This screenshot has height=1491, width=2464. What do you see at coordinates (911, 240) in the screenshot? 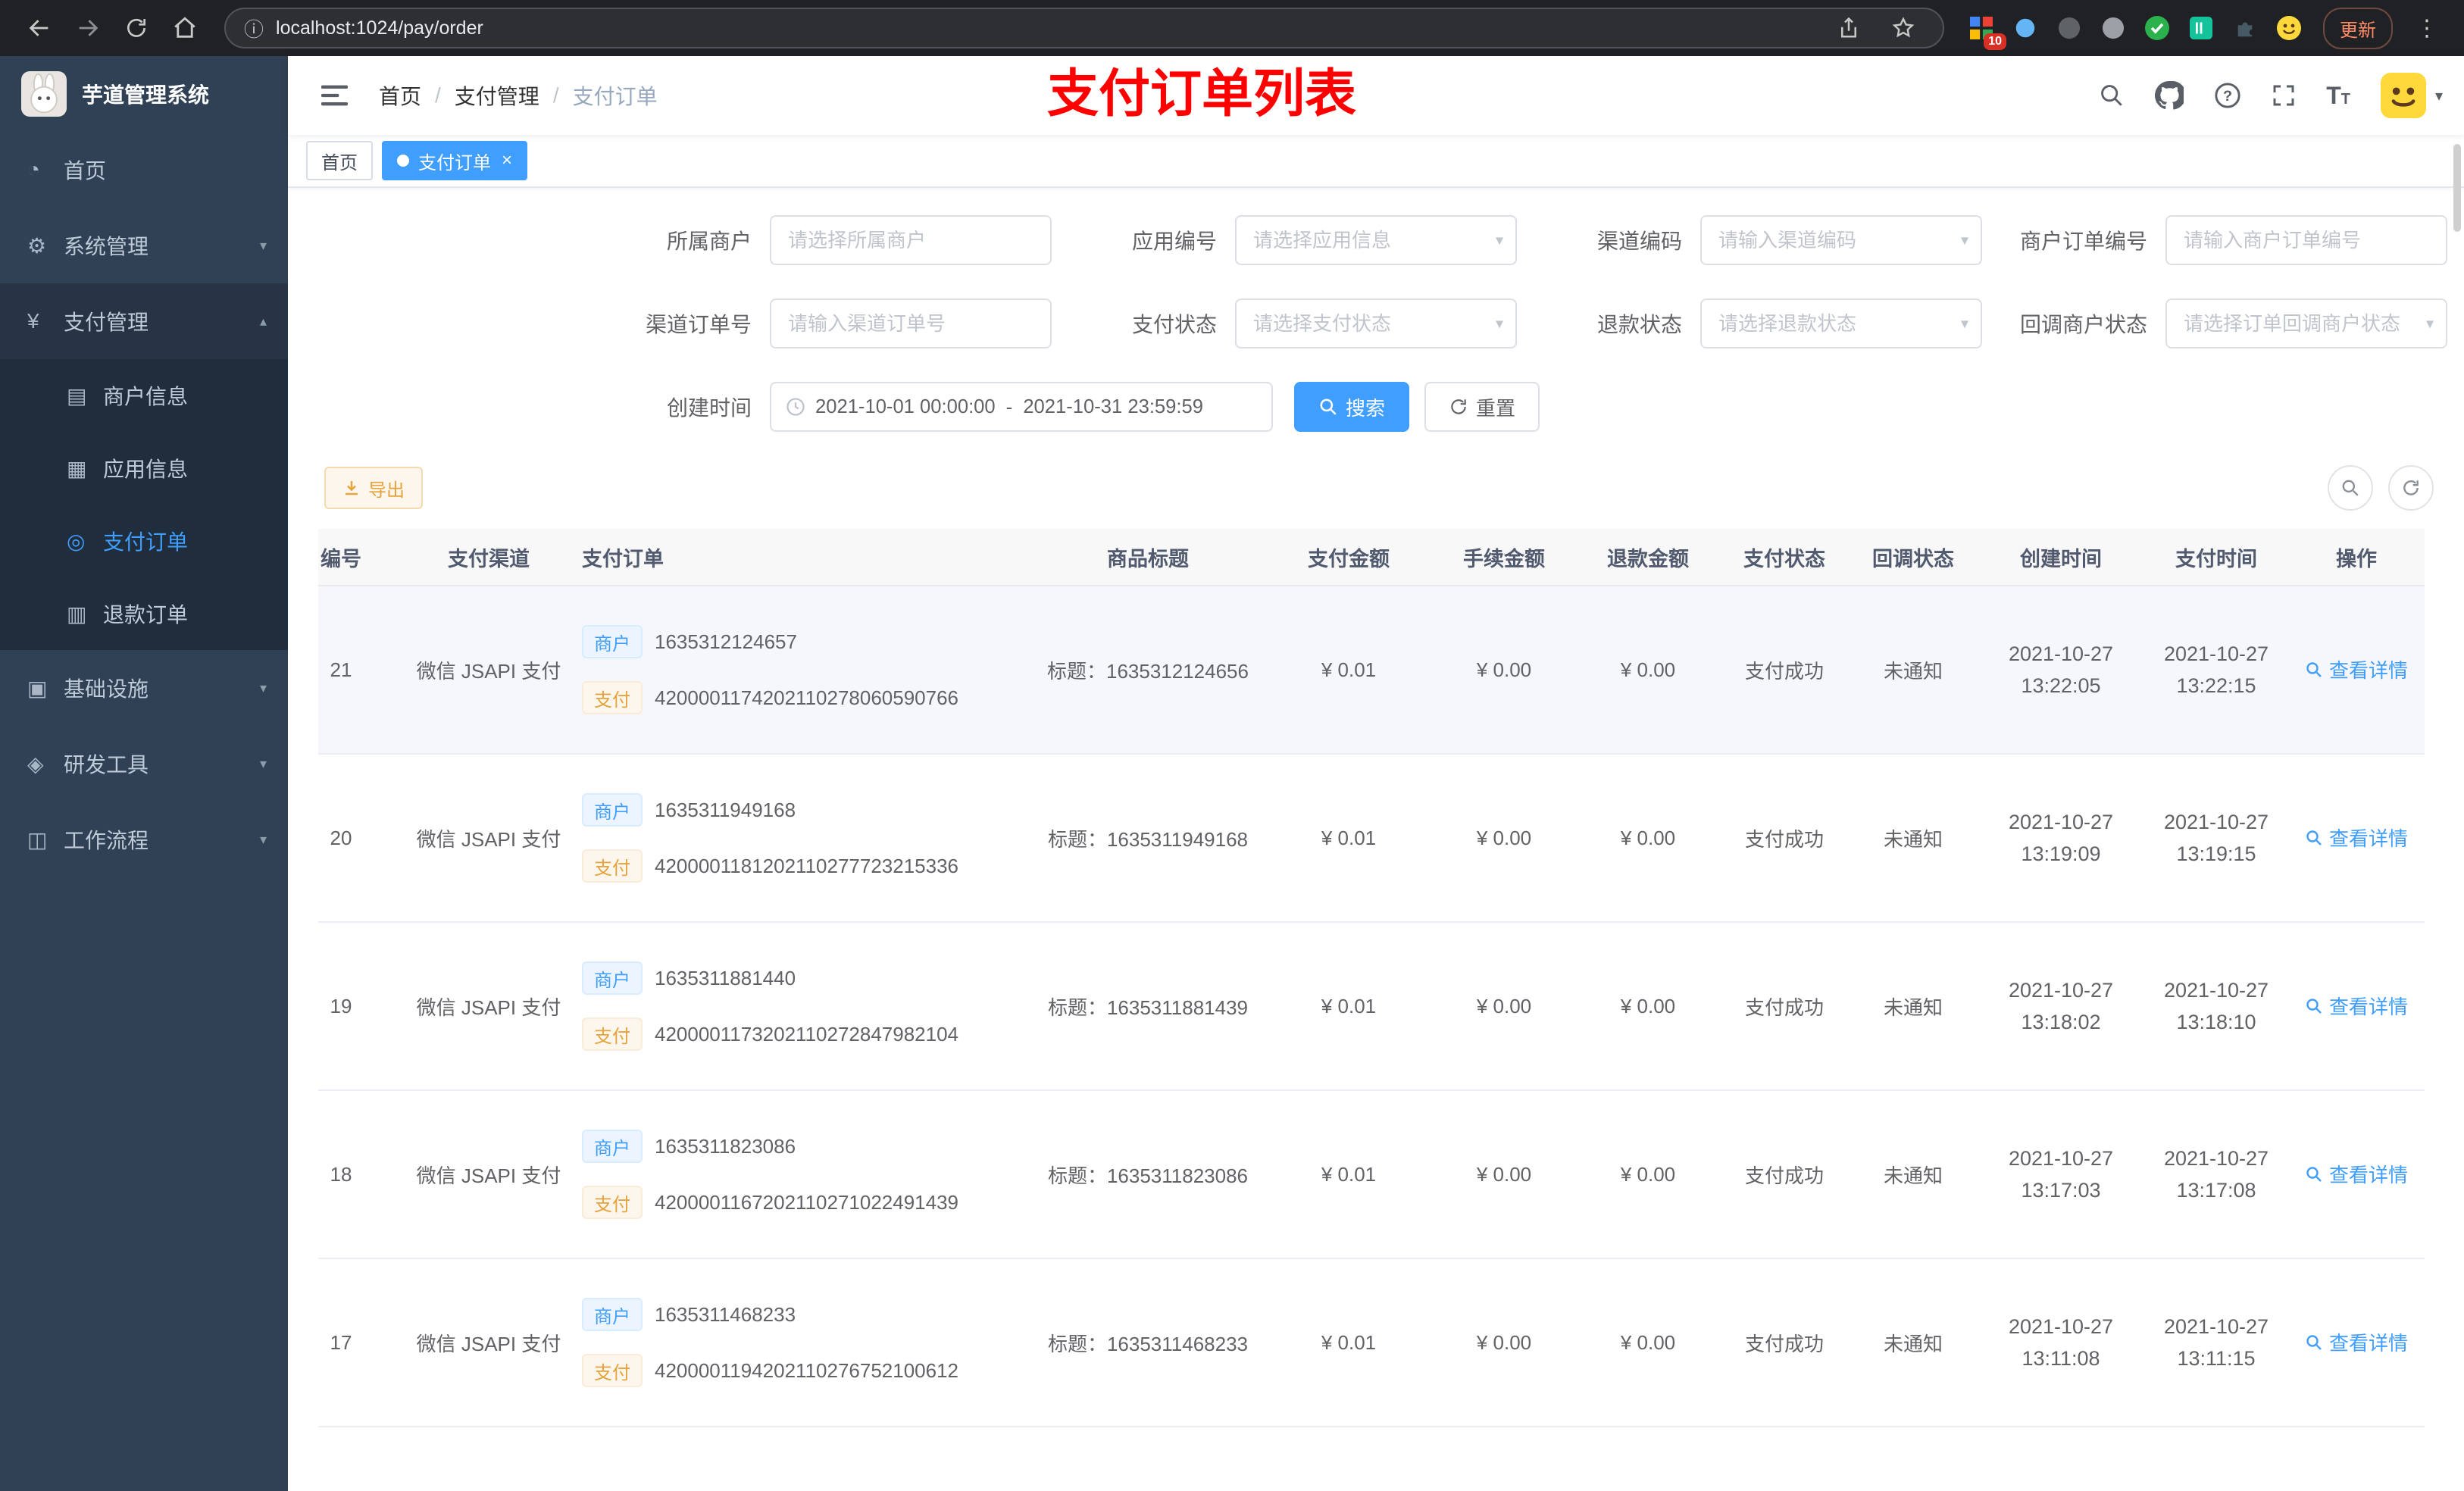
I see `merchant-filter-input` at bounding box center [911, 240].